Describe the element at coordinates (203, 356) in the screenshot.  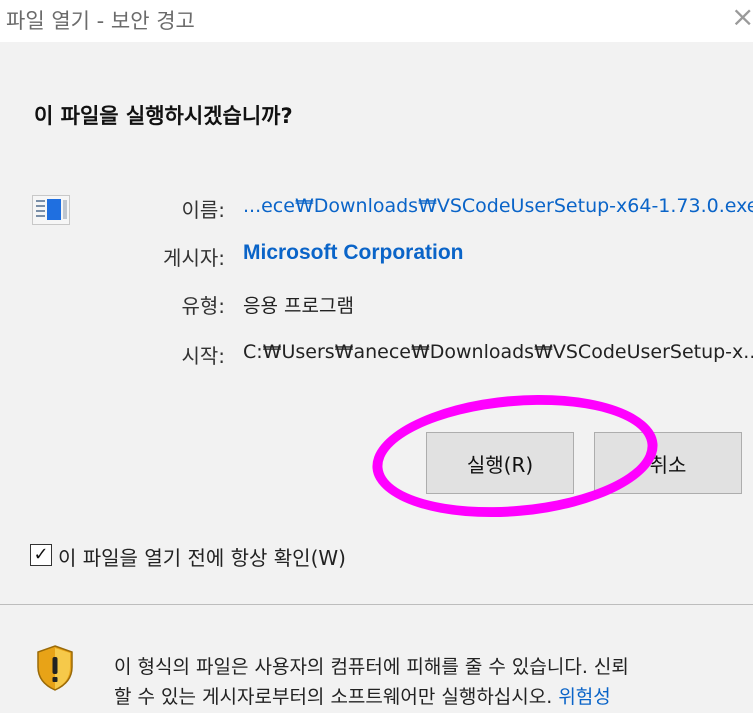
I see `from-label: 시작:` at that location.